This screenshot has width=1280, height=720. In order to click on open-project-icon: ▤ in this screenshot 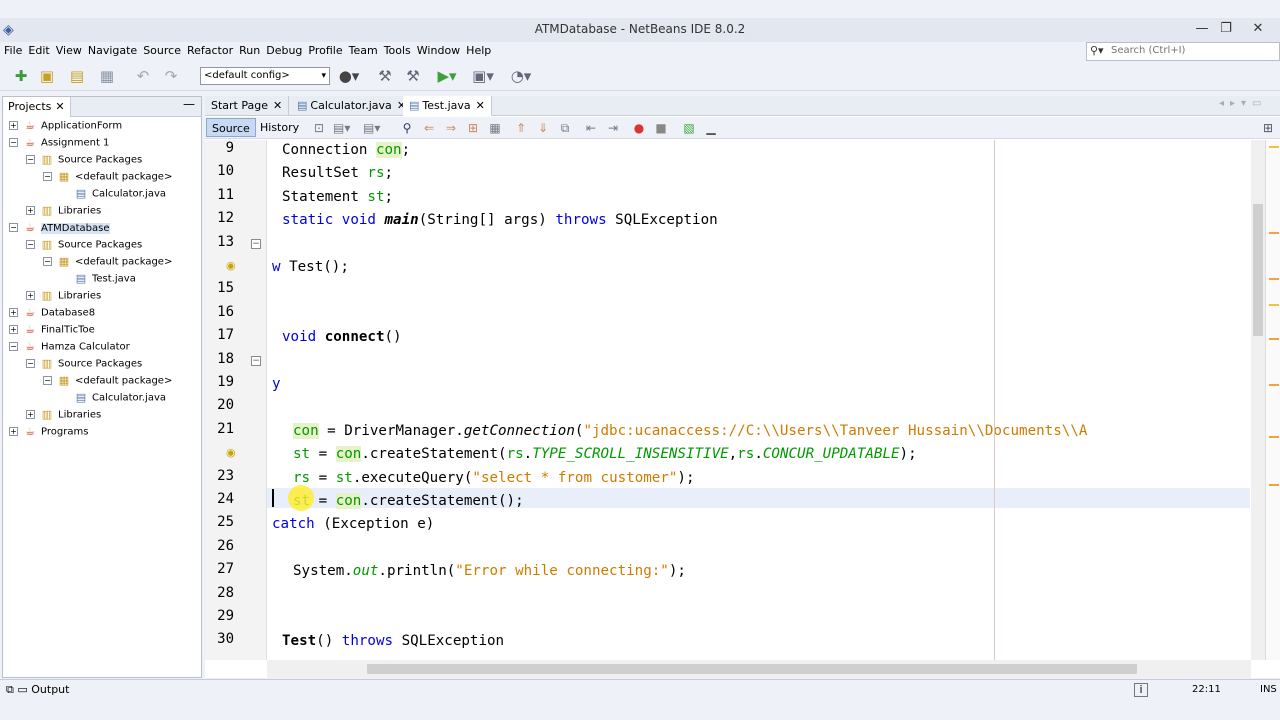, I will do `click(77, 76)`.